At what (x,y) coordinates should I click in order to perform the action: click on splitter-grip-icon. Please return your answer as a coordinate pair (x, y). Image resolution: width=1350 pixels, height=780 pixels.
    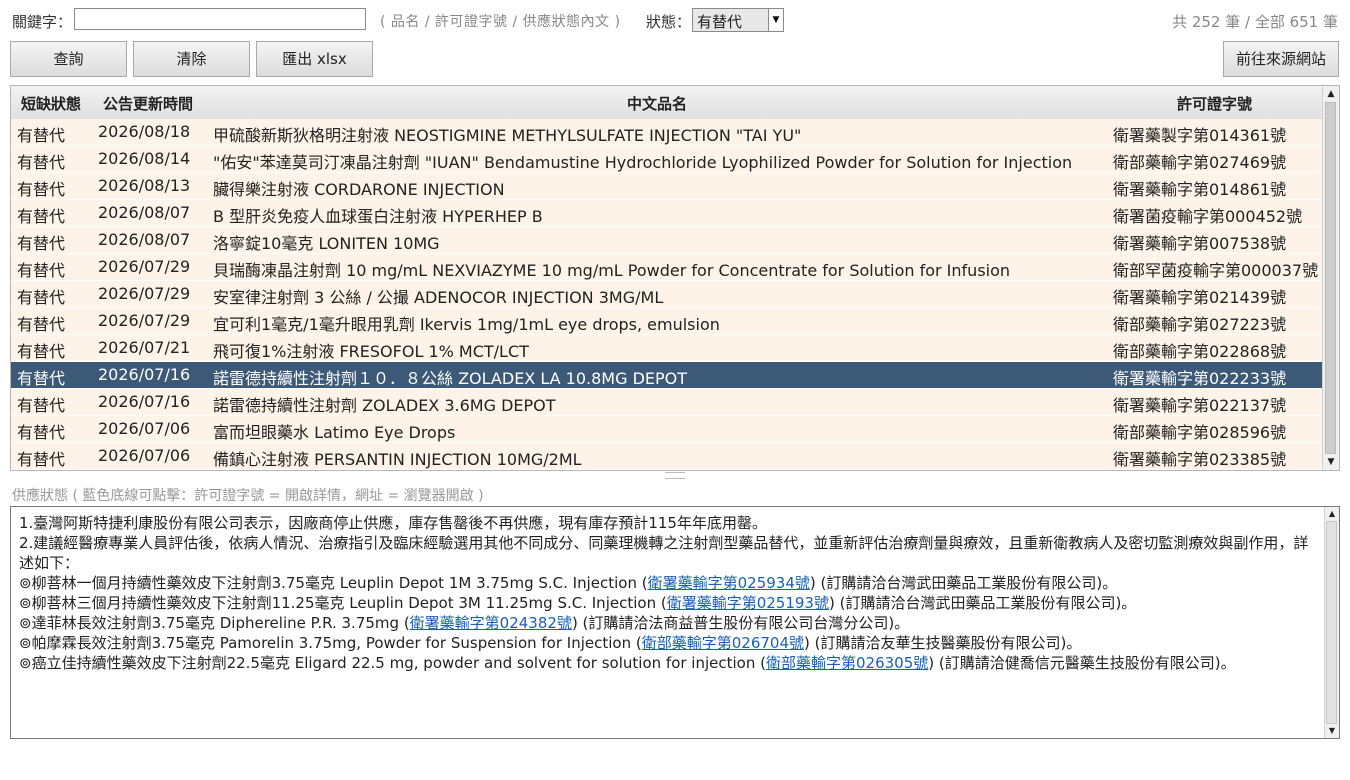
    Looking at the image, I should click on (675, 475).